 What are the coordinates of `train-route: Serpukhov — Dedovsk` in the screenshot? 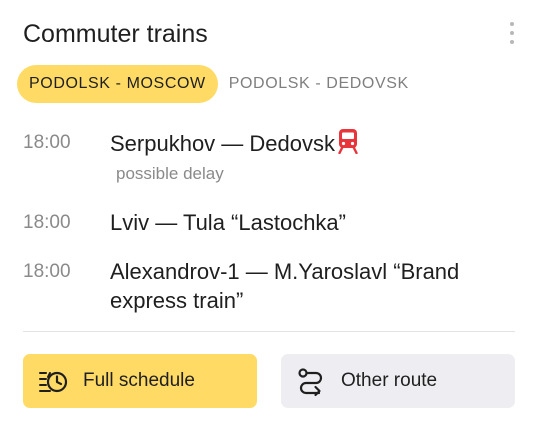 It's located at (307, 144).